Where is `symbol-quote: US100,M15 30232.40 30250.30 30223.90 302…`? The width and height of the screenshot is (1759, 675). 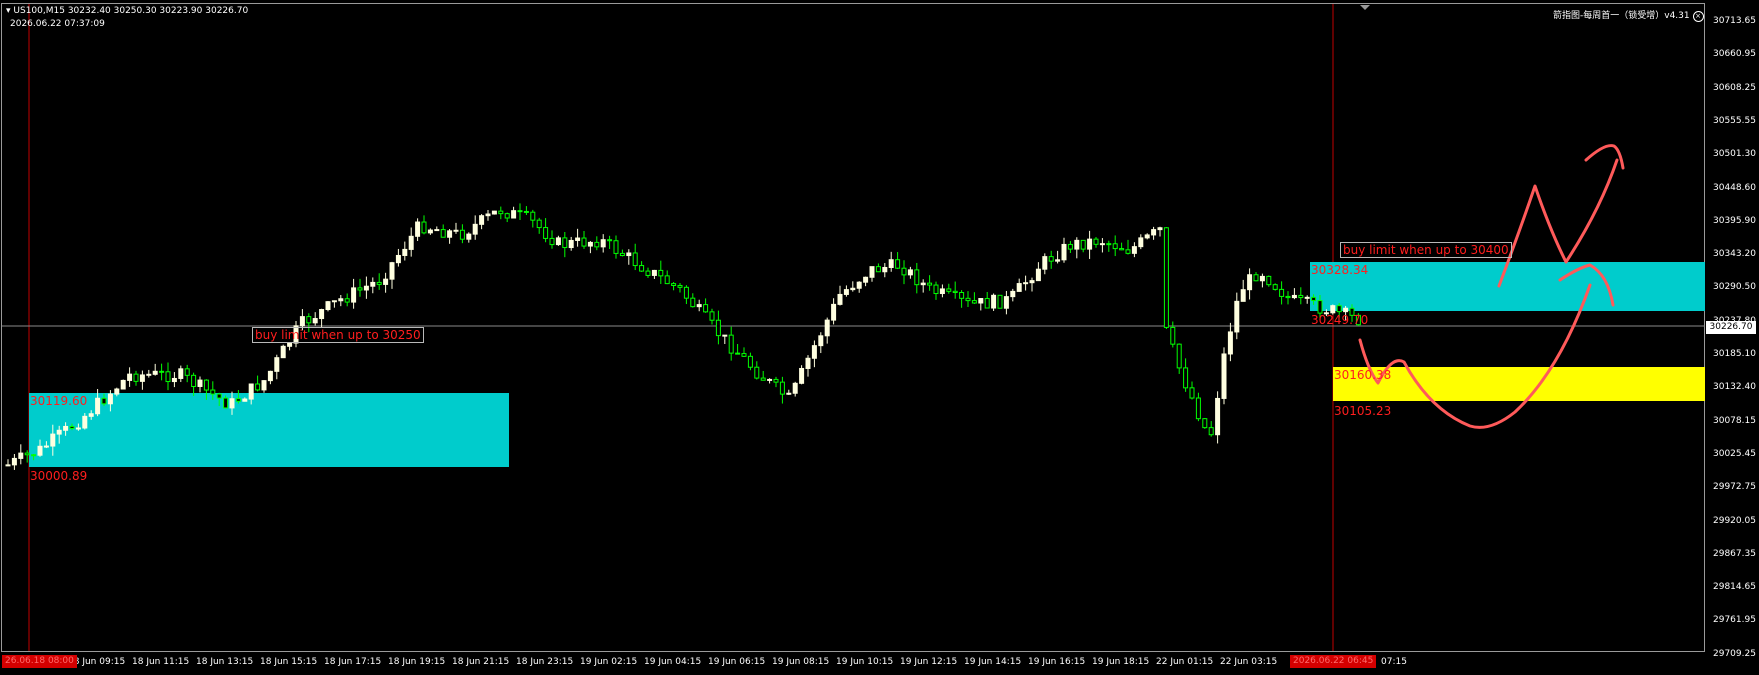
symbol-quote: US100,M15 30232.40 30250.30 30223.90 302… is located at coordinates (131, 11).